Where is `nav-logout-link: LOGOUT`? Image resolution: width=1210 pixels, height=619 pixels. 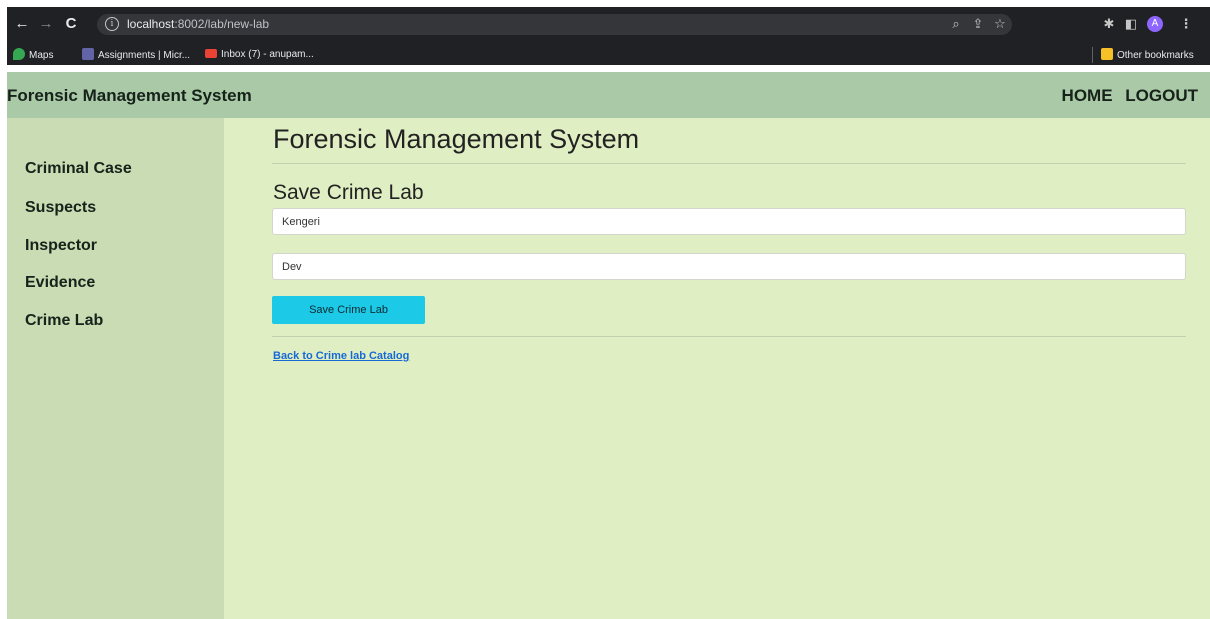
nav-logout-link: LOGOUT is located at coordinates (1161, 95).